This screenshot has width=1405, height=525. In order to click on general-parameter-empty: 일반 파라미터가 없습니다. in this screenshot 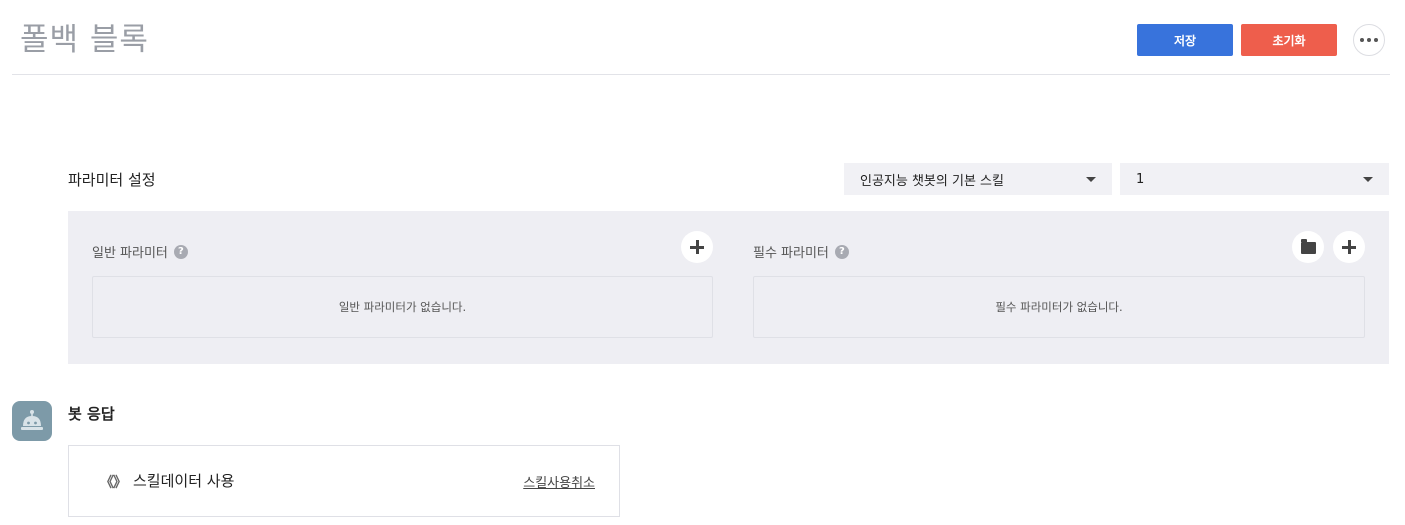, I will do `click(402, 307)`.